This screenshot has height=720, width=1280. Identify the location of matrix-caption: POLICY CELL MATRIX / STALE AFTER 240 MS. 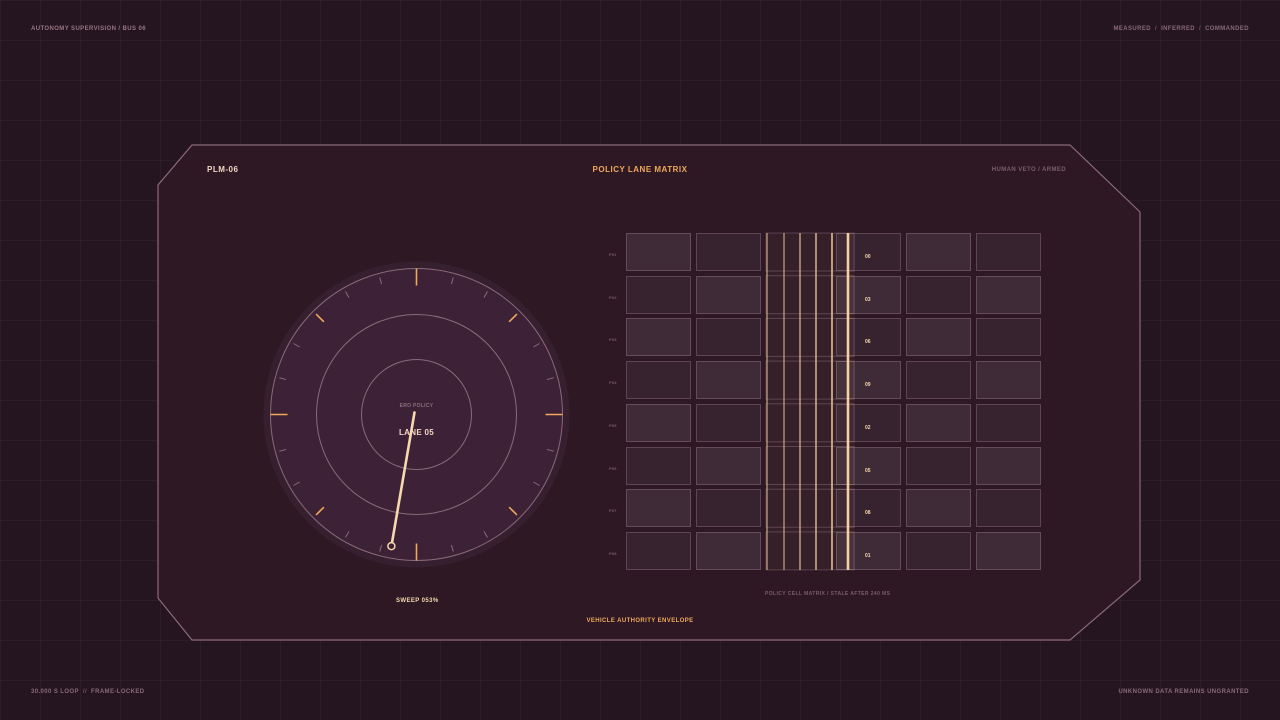
(828, 594).